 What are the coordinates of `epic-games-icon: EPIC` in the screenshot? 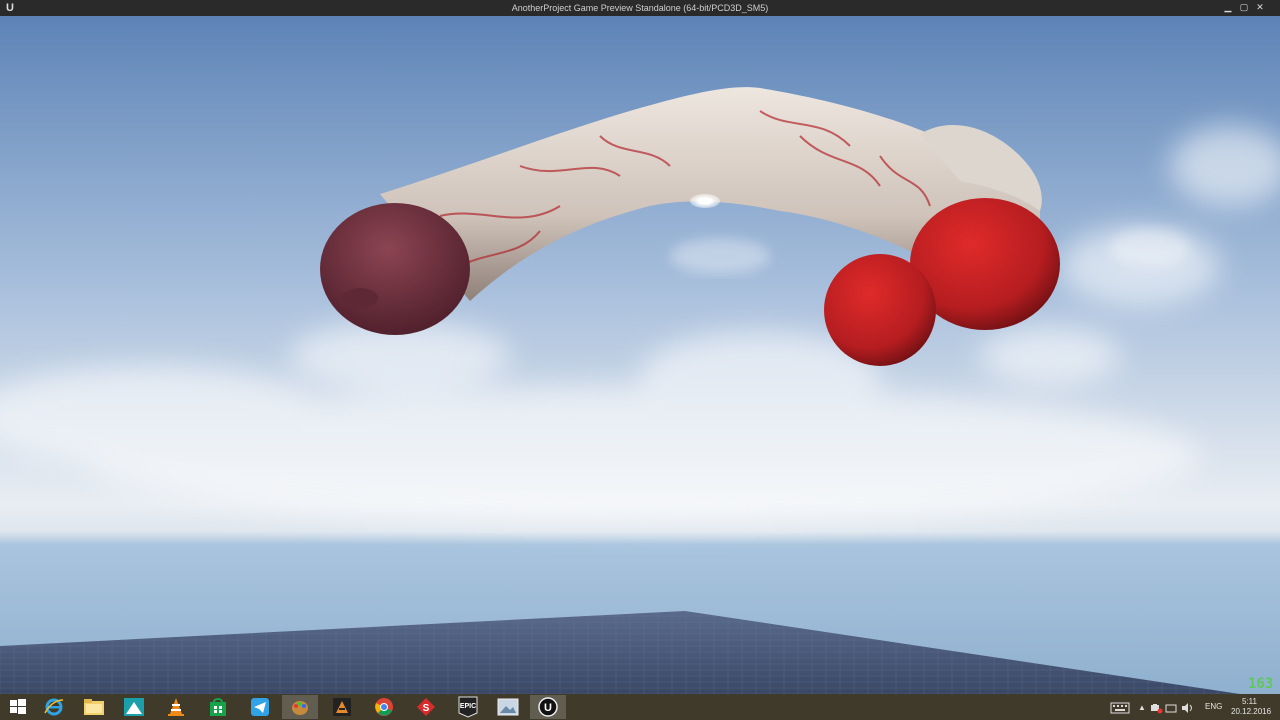 It's located at (468, 707).